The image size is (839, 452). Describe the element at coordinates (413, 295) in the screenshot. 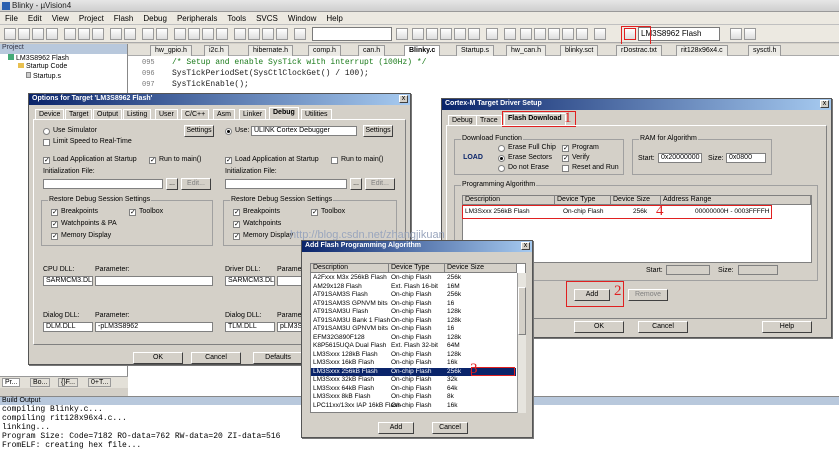

I see `list-item: AT91SAM3S Flash On-chip Flash 256k` at that location.